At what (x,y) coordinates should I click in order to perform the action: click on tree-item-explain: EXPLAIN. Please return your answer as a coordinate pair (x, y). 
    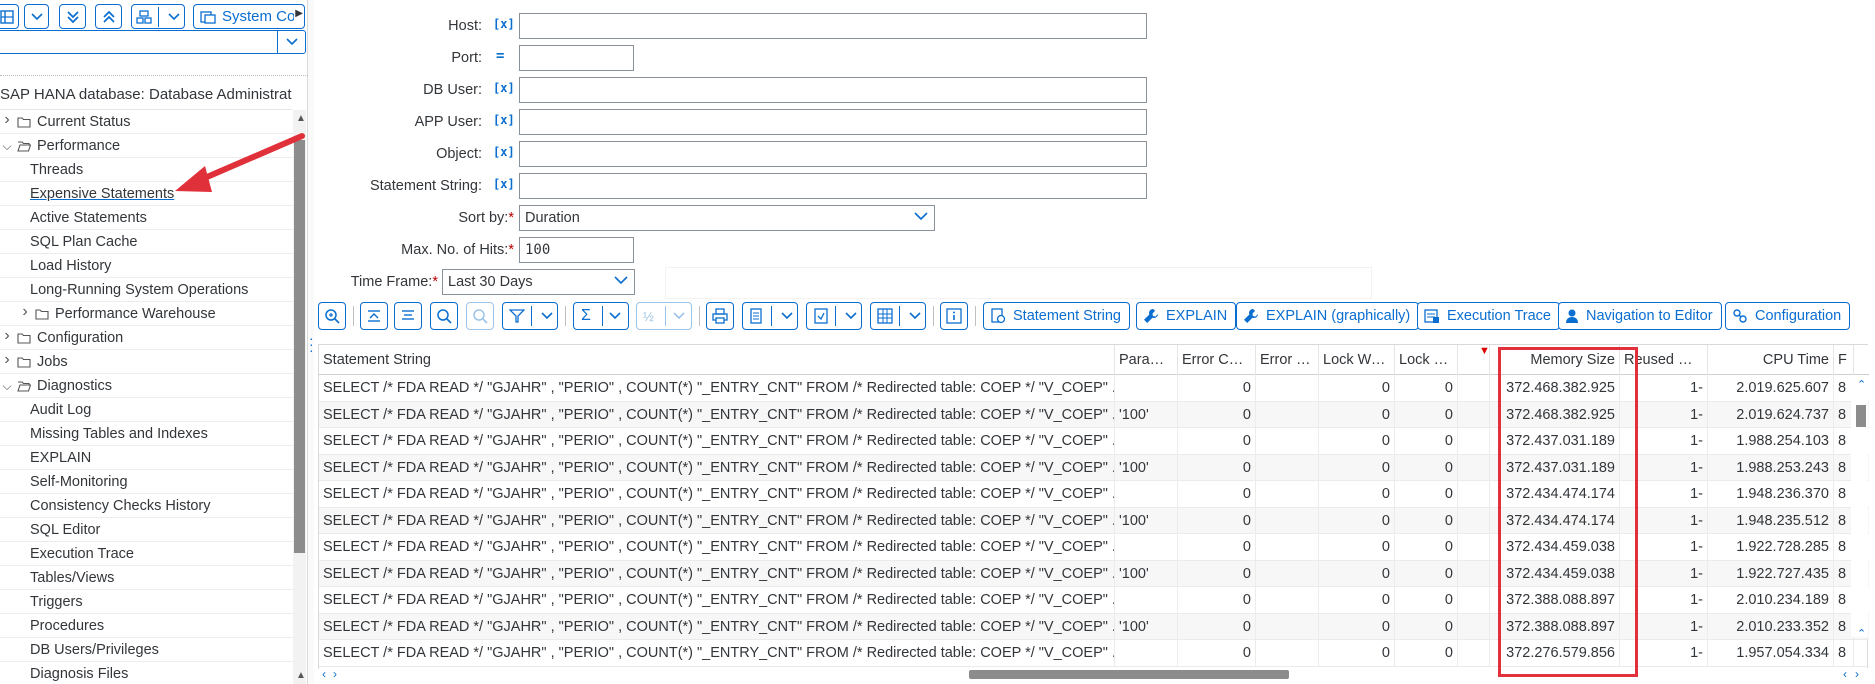
    Looking at the image, I should click on (146, 458).